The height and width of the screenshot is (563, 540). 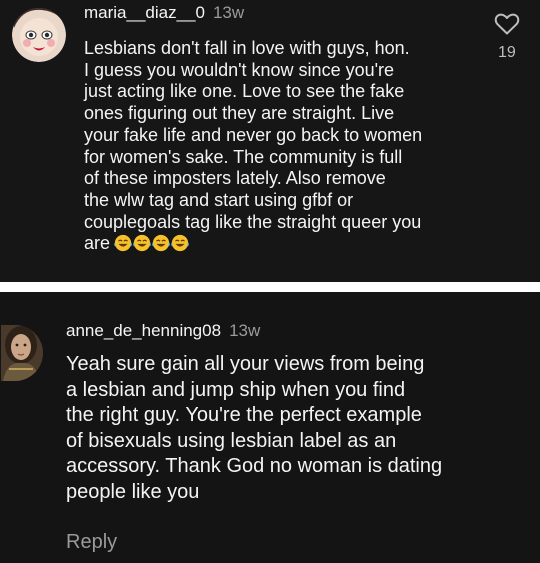 I want to click on divider, so click(x=270, y=287).